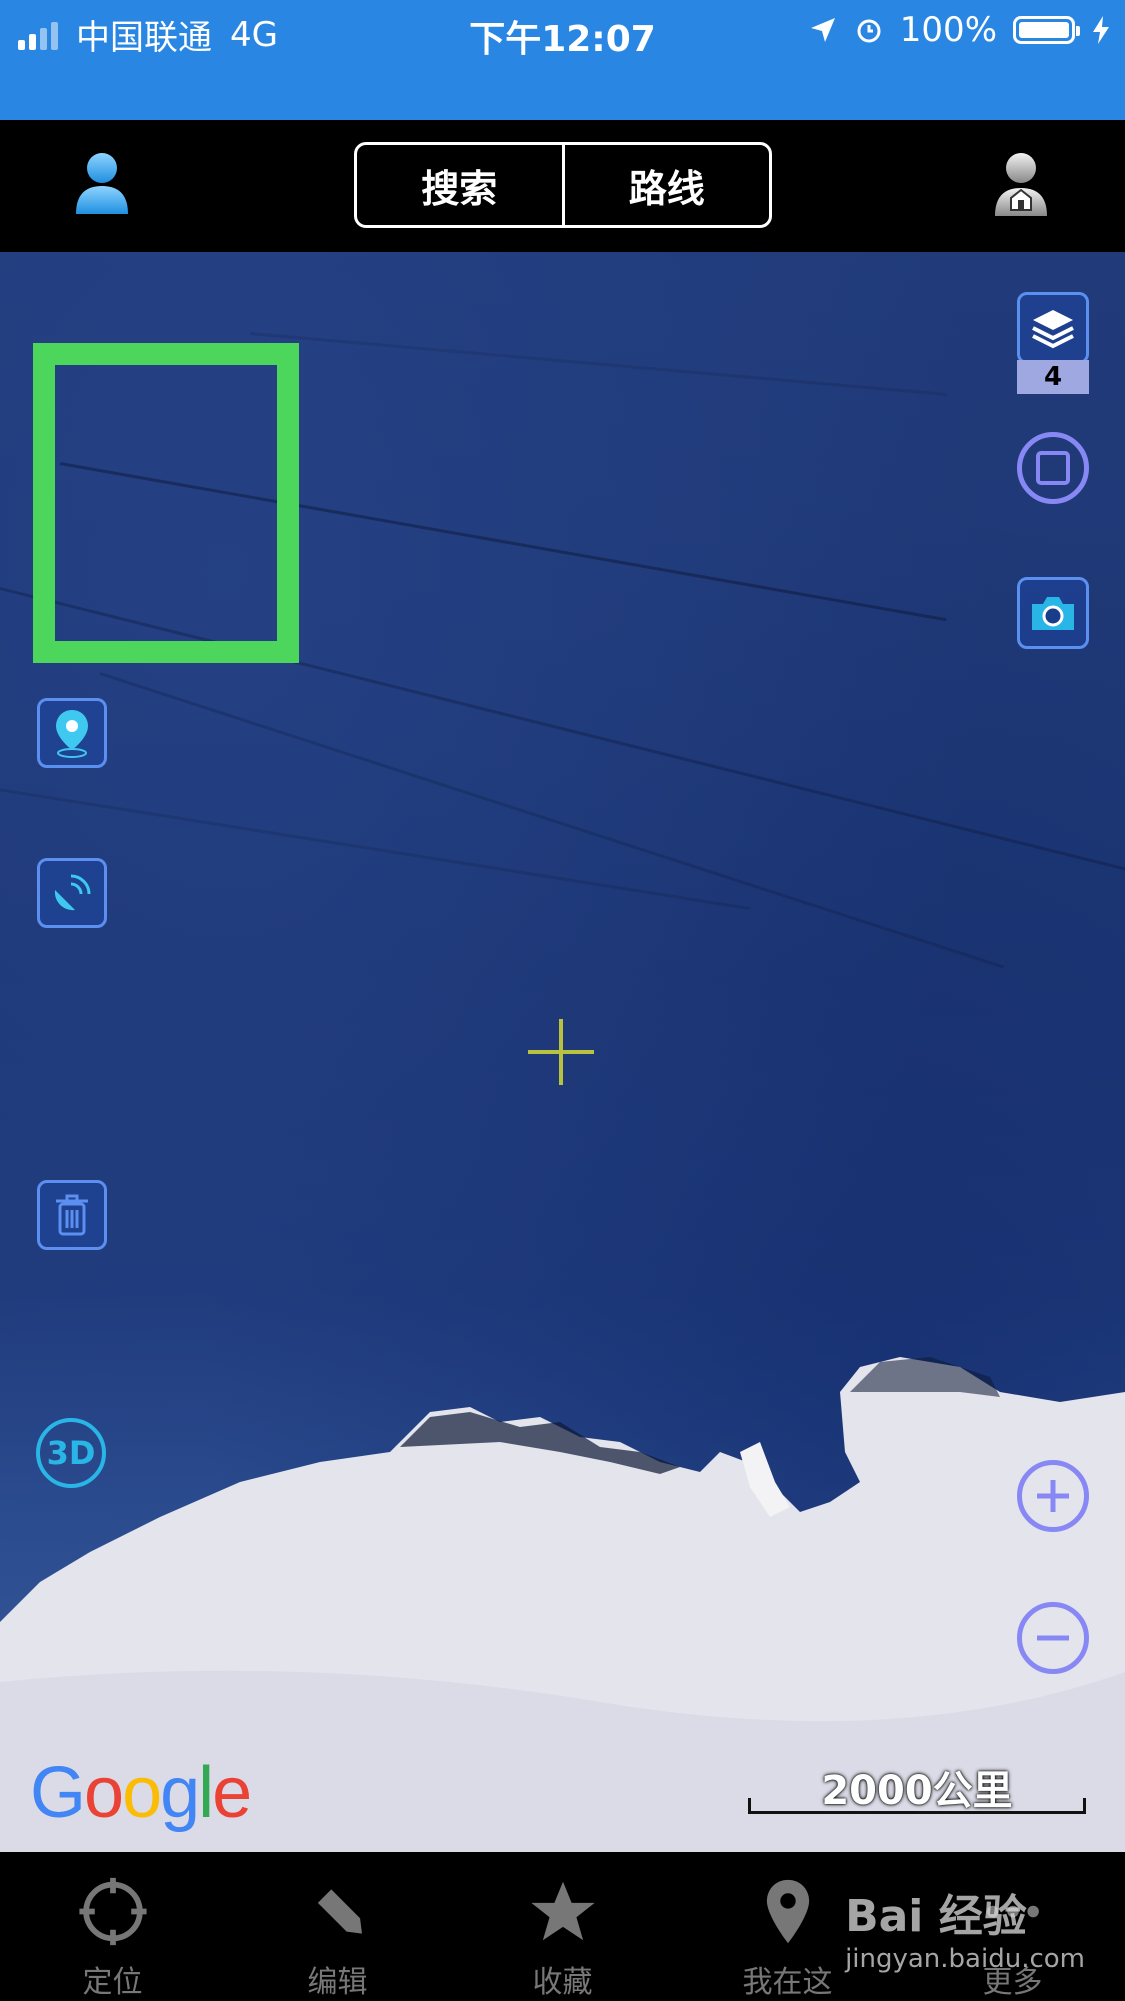  I want to click on home-user-button, so click(1021, 185).